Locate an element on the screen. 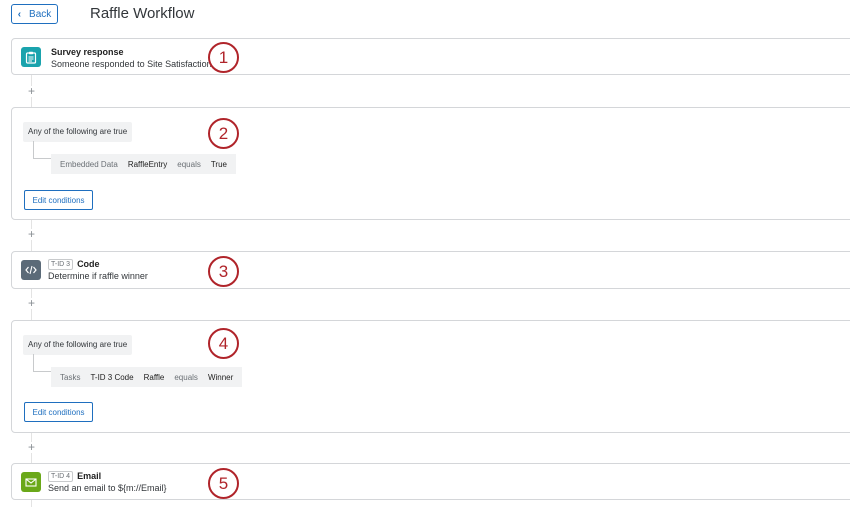 This screenshot has height=507, width=850. page-title: Raffle Workflow is located at coordinates (142, 13).